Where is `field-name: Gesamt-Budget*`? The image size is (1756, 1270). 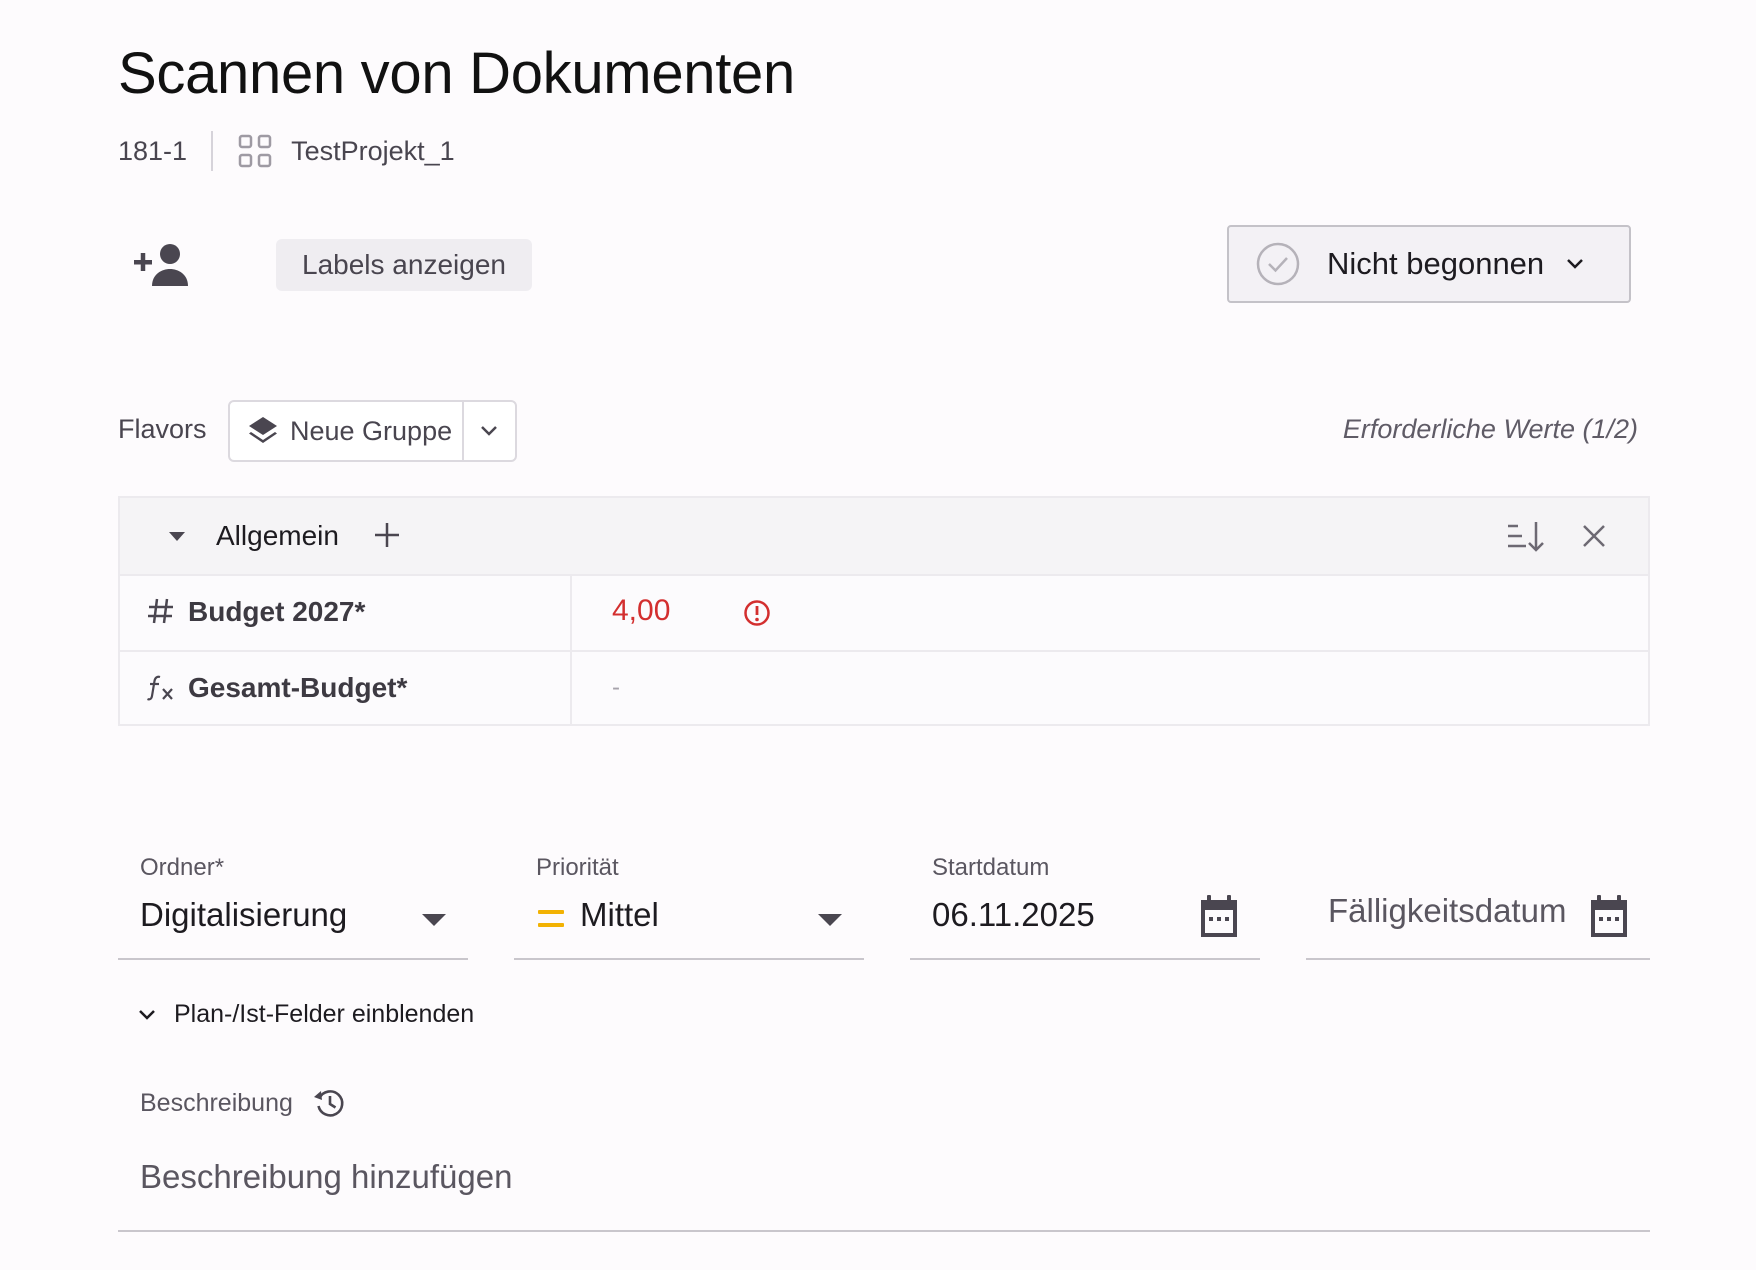
field-name: Gesamt-Budget* is located at coordinates (298, 687).